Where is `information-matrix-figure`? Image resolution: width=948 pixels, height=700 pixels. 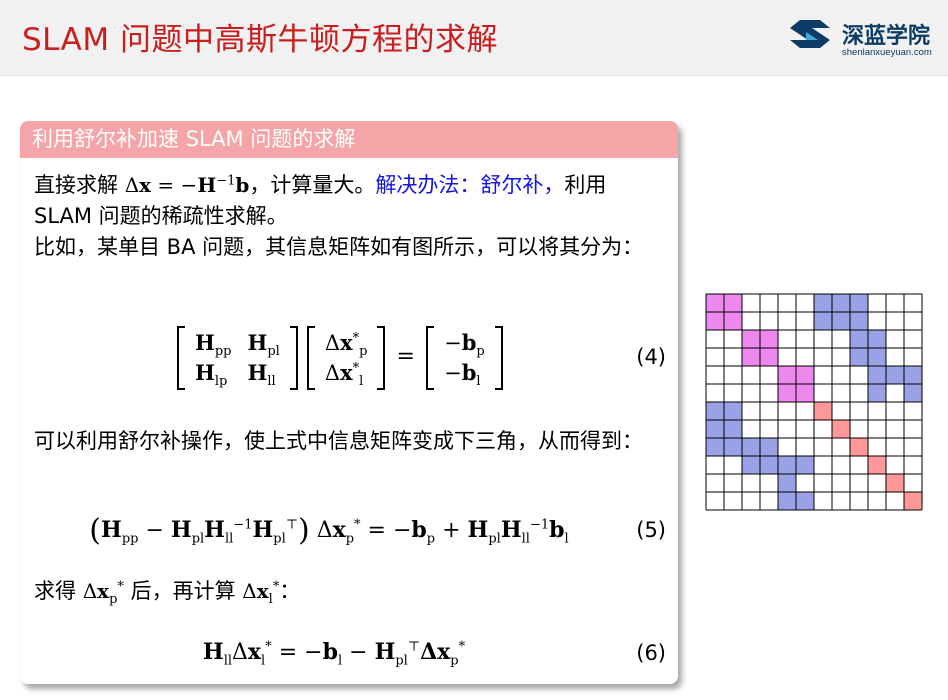 information-matrix-figure is located at coordinates (814, 402).